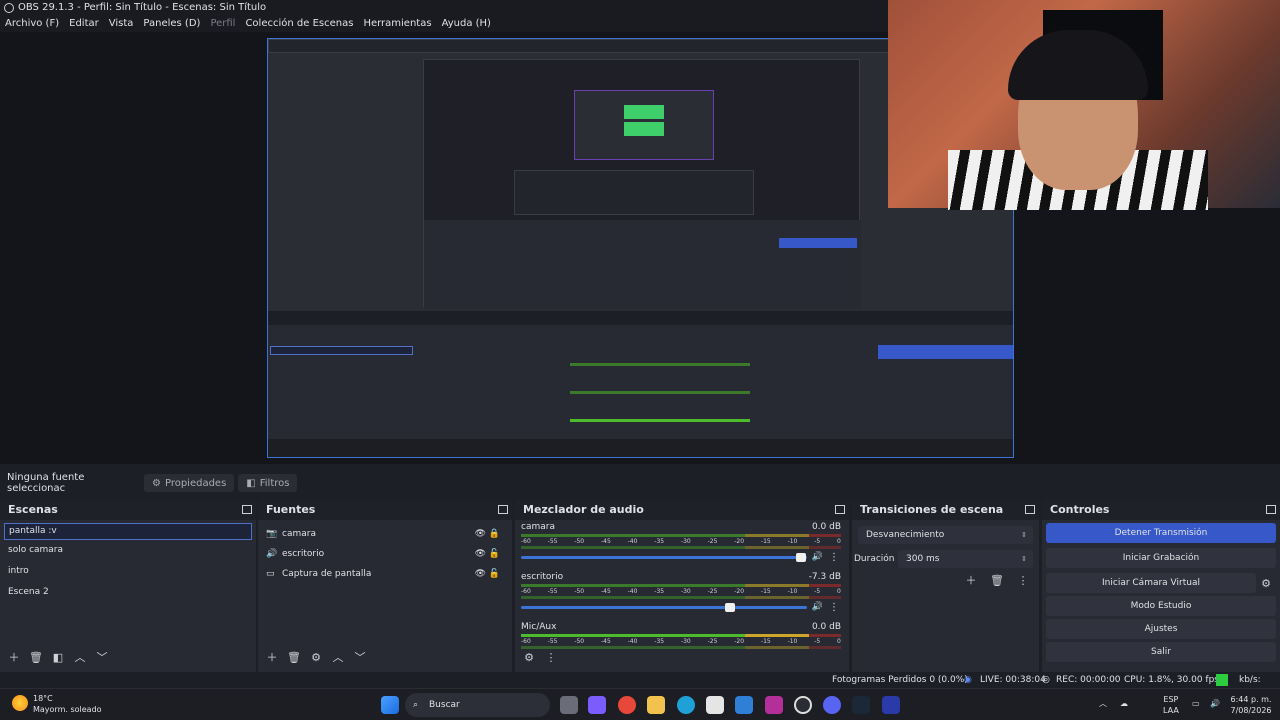 The image size is (1280, 720). I want to click on rec-time: REC: 00:00:00, so click(1088, 680).